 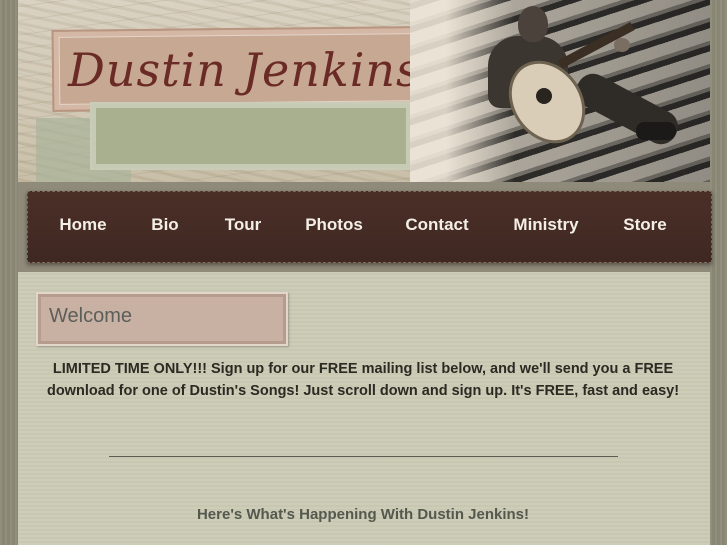 I want to click on section-title: Welcome, so click(x=90, y=316).